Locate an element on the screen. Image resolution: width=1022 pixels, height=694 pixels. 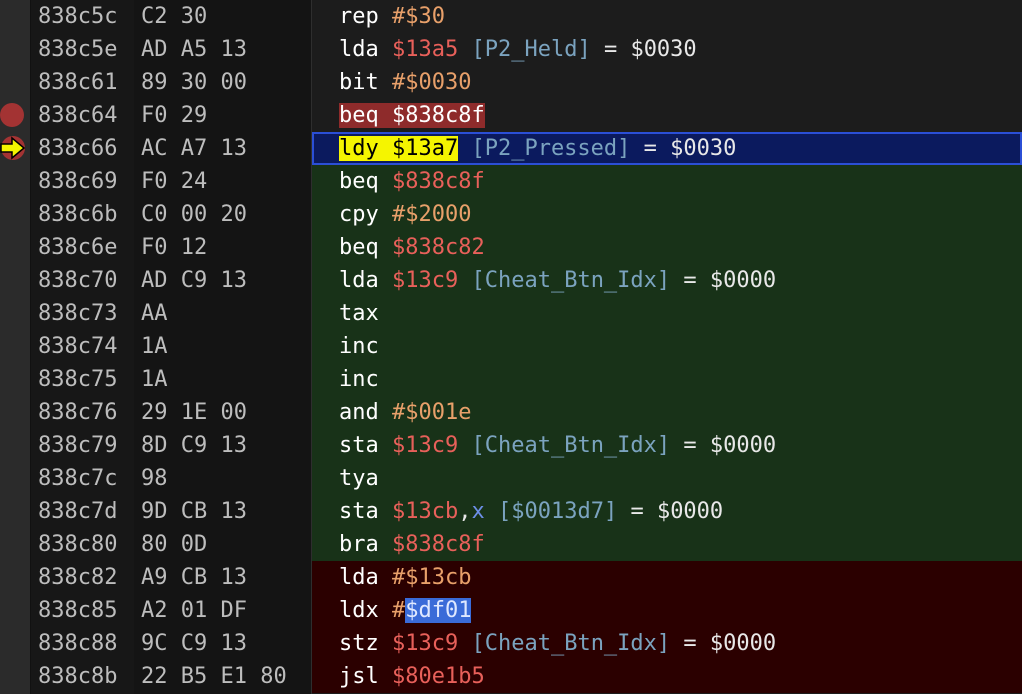
instruction-mnemonic: cpy is located at coordinates (359, 214).